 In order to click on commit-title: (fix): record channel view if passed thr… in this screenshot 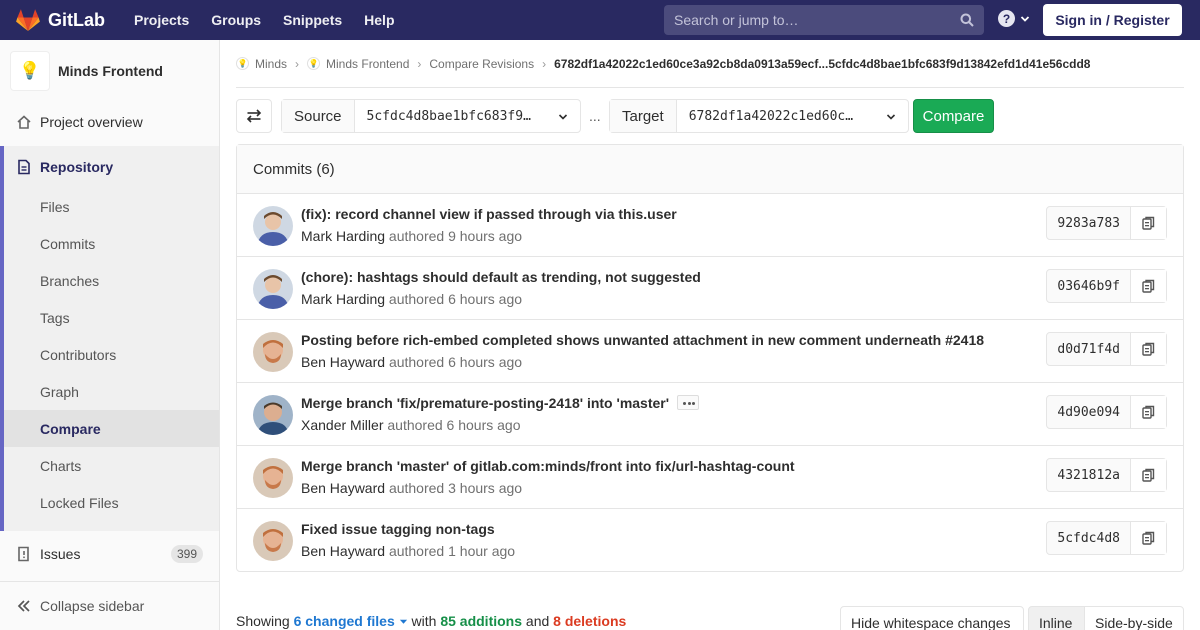, I will do `click(489, 214)`.